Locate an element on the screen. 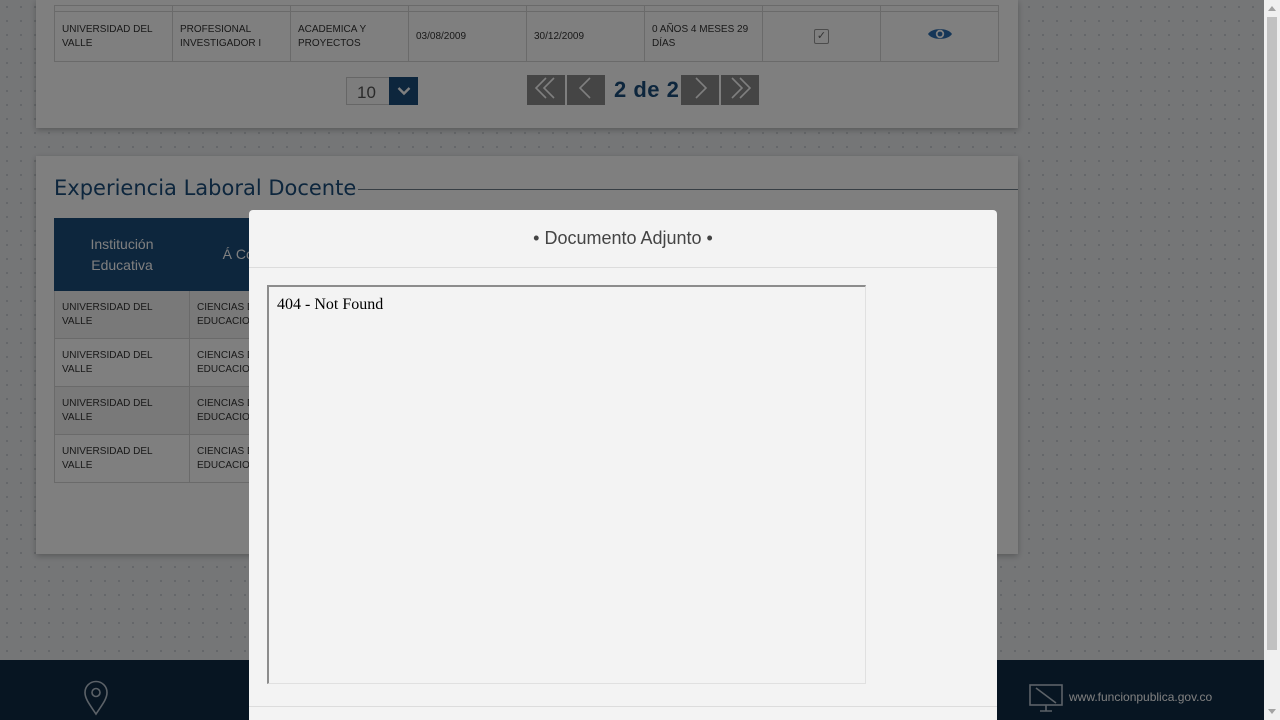 The height and width of the screenshot is (720, 1280). modal-title: • Documento Adjunto • is located at coordinates (623, 239).